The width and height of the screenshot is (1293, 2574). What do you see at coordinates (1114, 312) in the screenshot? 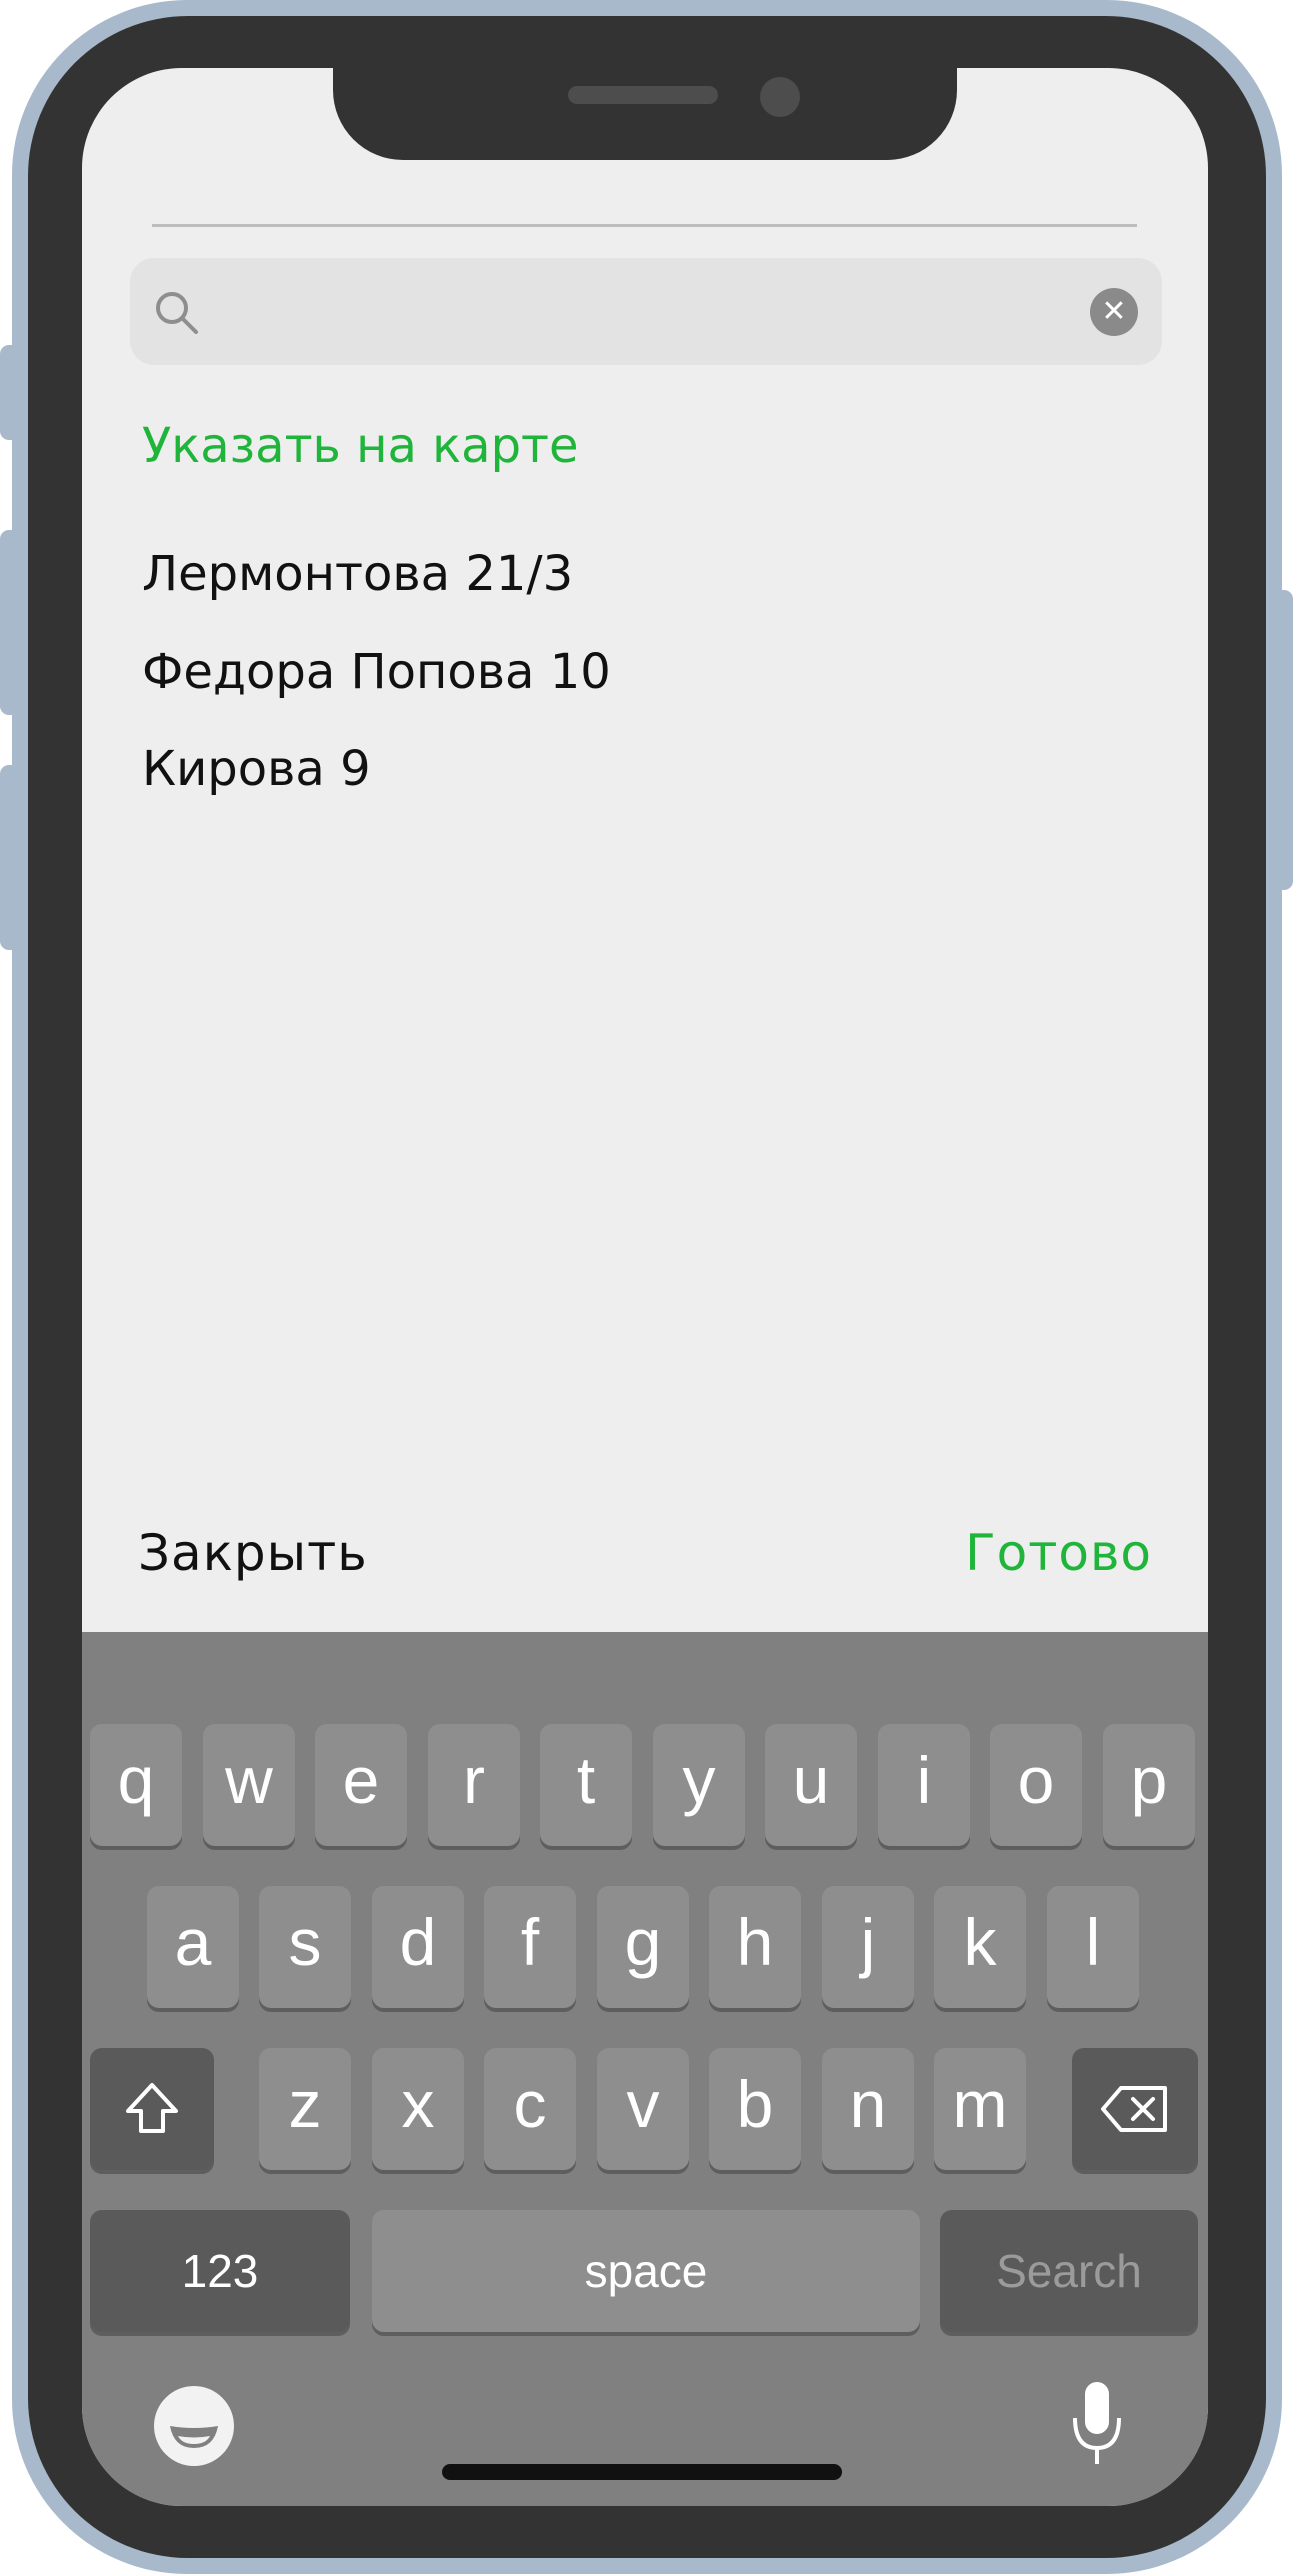
I see `clear-icon: ✕` at bounding box center [1114, 312].